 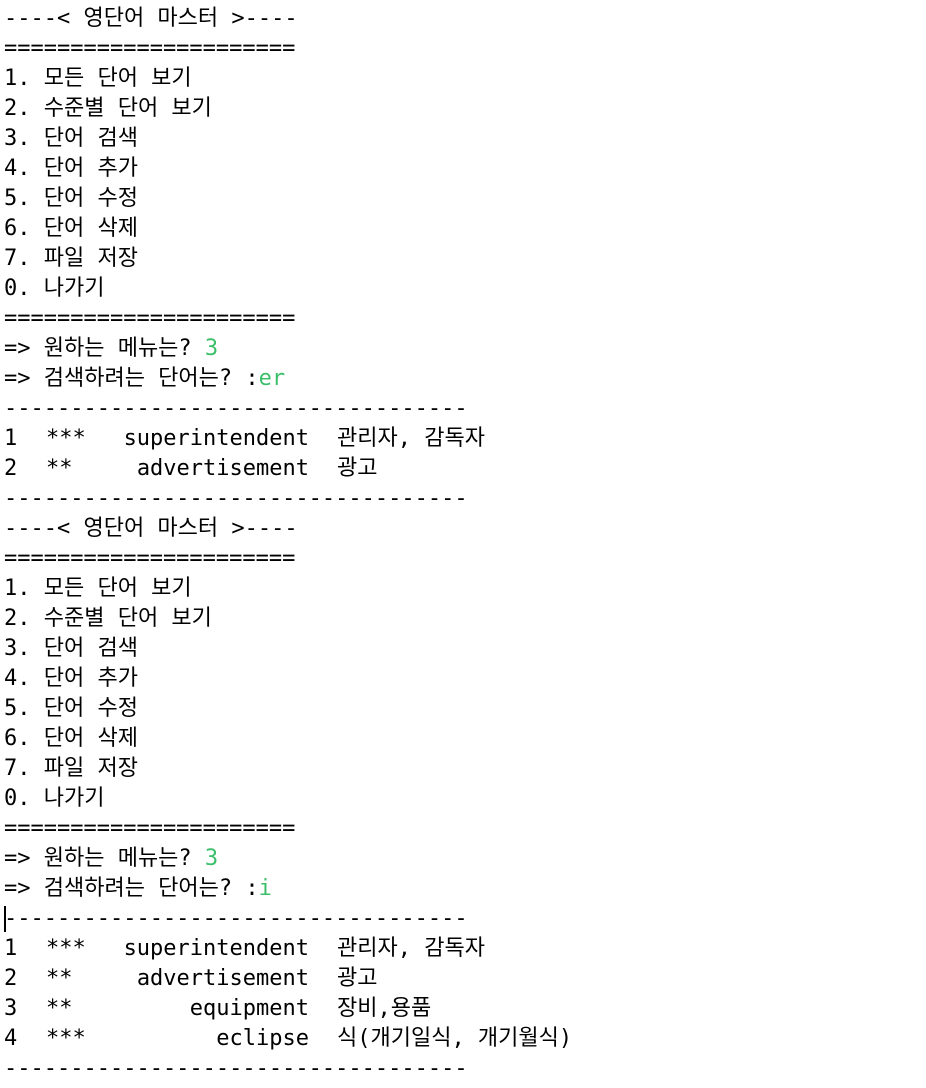 What do you see at coordinates (262, 1038) in the screenshot?
I see `result-word: eclipse` at bounding box center [262, 1038].